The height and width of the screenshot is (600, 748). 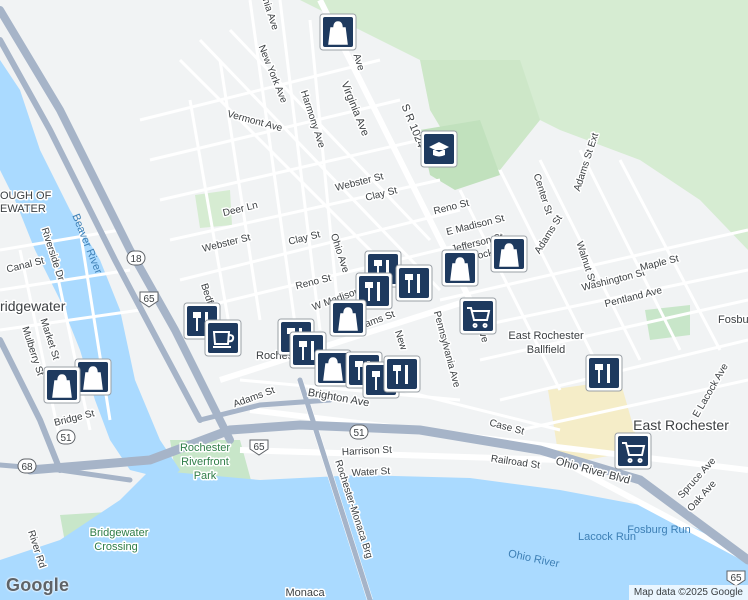 What do you see at coordinates (659, 530) in the screenshot?
I see `fosburg-run-label: Fosburg Run` at bounding box center [659, 530].